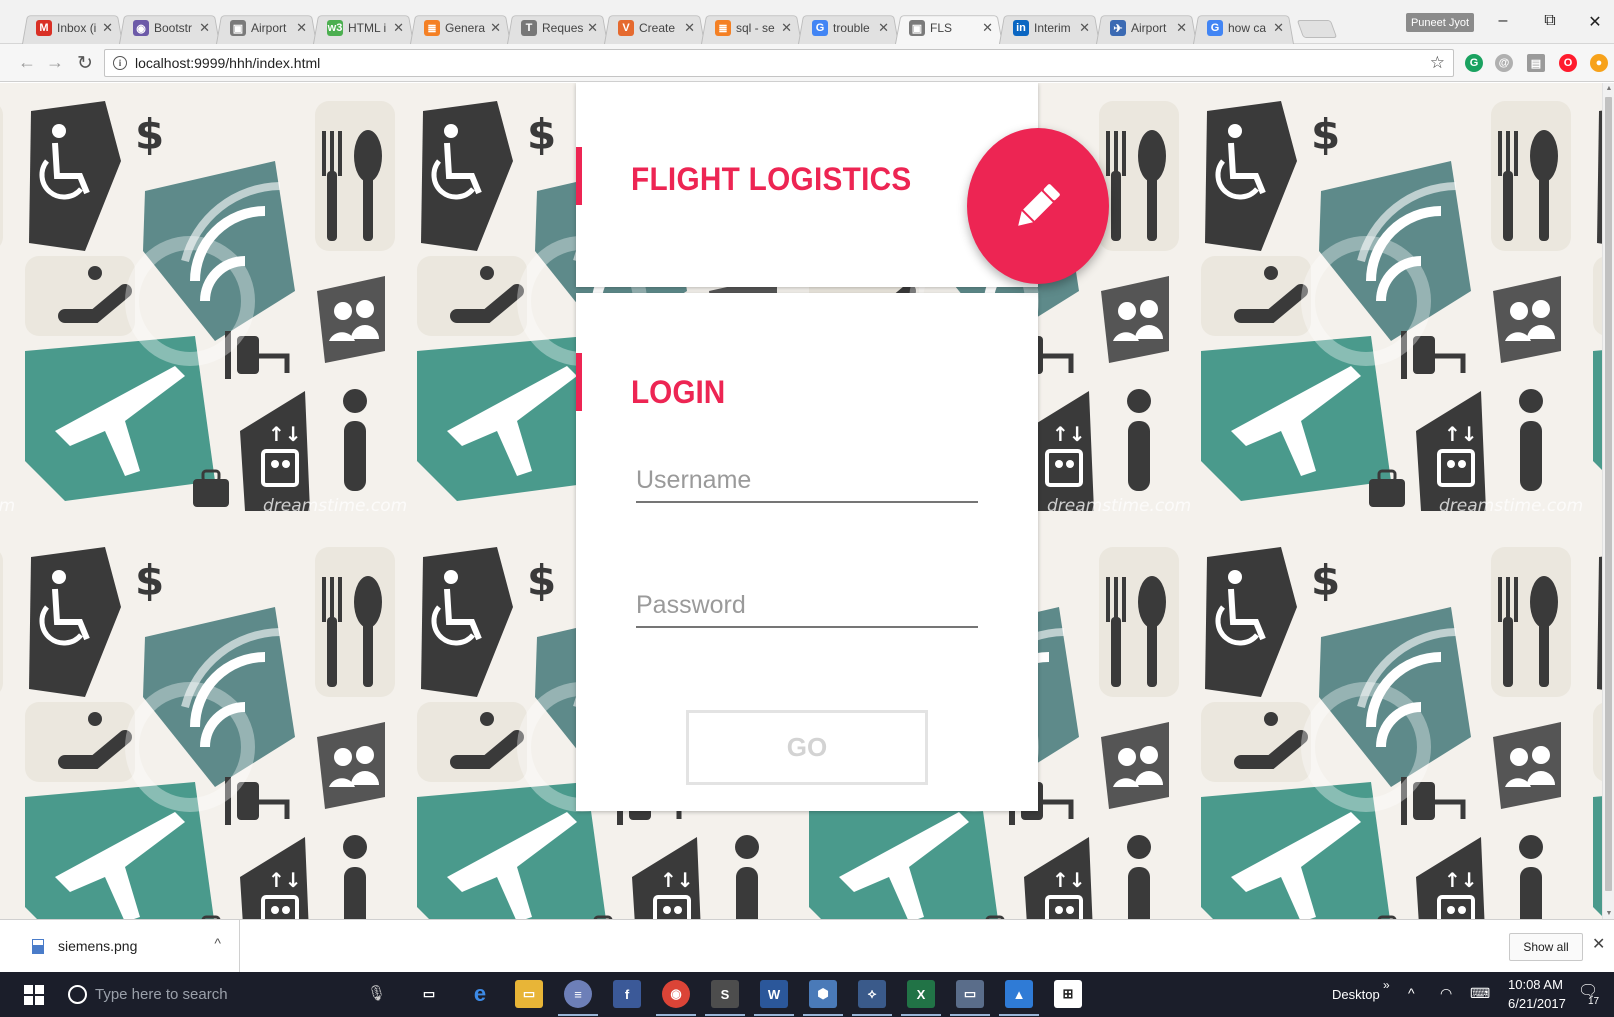 This screenshot has height=1017, width=1614. I want to click on stackoverflow-icon: ≣, so click(432, 28).